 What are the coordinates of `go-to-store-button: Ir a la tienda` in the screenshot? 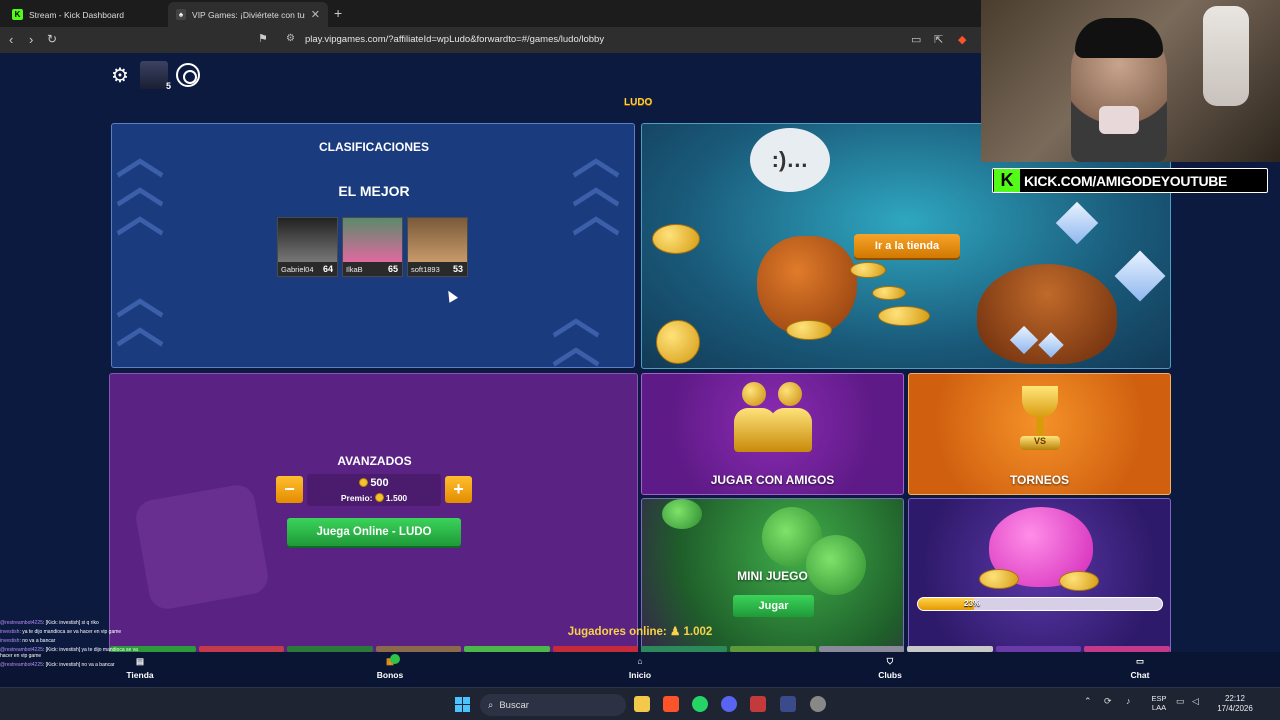 It's located at (907, 246).